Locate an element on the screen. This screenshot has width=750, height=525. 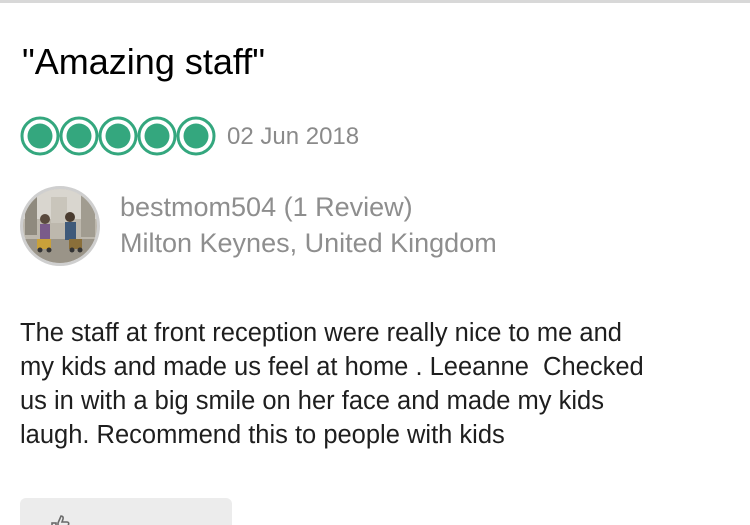
rating-row: 02 Jun 2018 is located at coordinates (189, 136).